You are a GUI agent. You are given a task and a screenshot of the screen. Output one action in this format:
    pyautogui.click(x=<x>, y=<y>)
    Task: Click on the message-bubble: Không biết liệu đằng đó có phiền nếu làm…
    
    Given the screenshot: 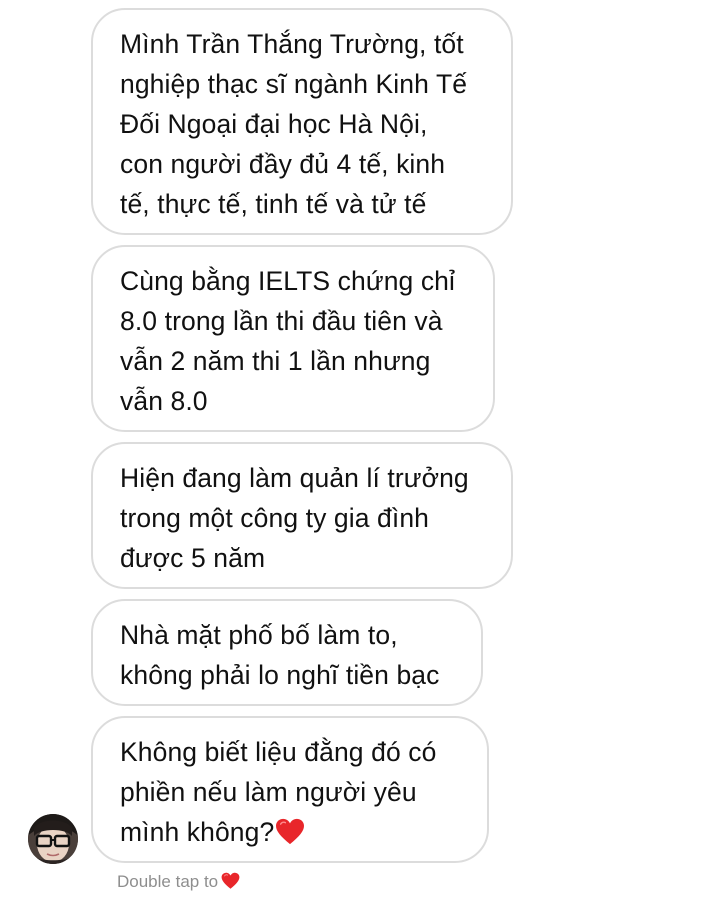 What is the action you would take?
    pyautogui.click(x=290, y=789)
    